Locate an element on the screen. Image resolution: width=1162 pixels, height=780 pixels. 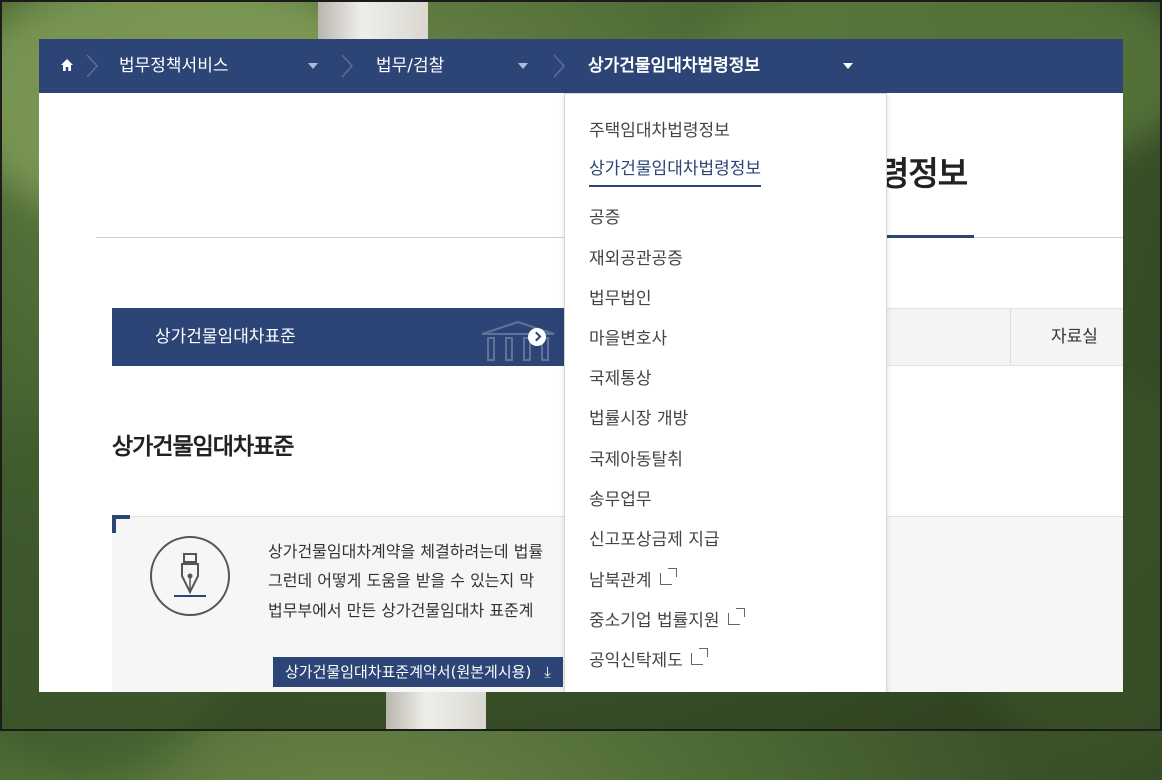
menu-item: 마을변호사 is located at coordinates (628, 336).